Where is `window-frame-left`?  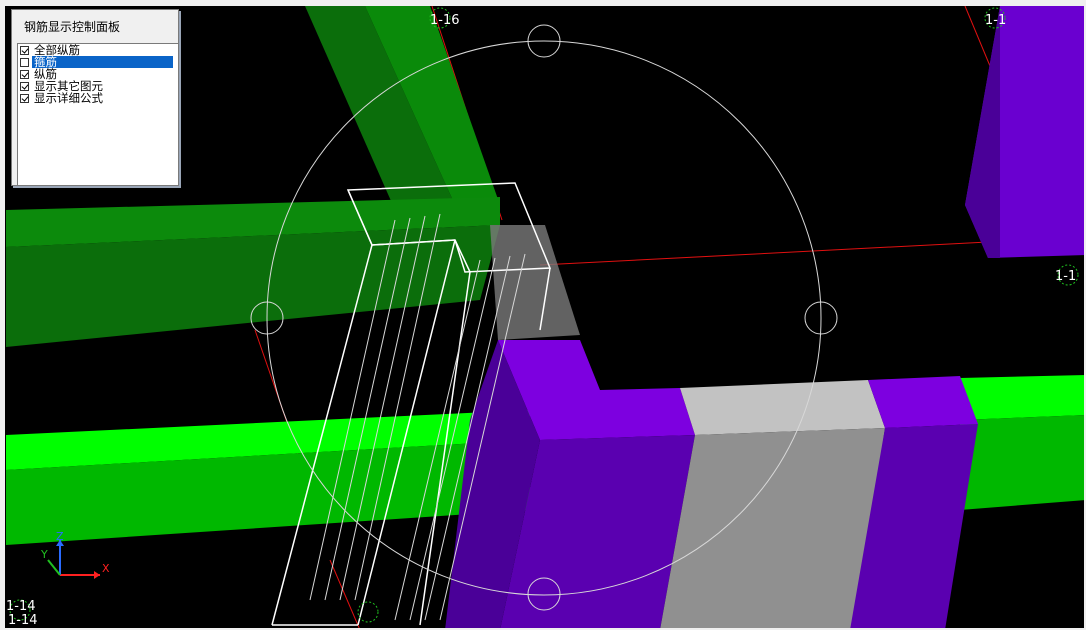
window-frame-left is located at coordinates (2, 315).